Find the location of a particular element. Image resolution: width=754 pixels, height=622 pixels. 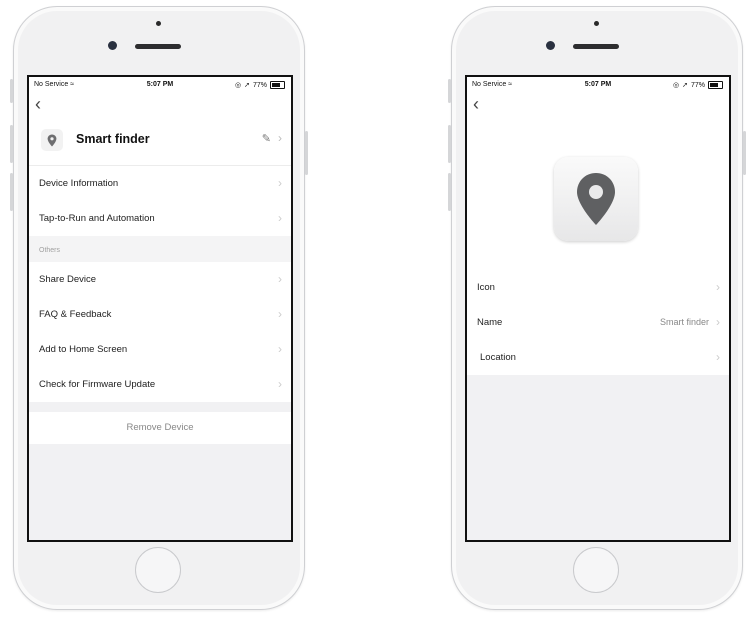

remove-device-button: Remove Device is located at coordinates (160, 428).